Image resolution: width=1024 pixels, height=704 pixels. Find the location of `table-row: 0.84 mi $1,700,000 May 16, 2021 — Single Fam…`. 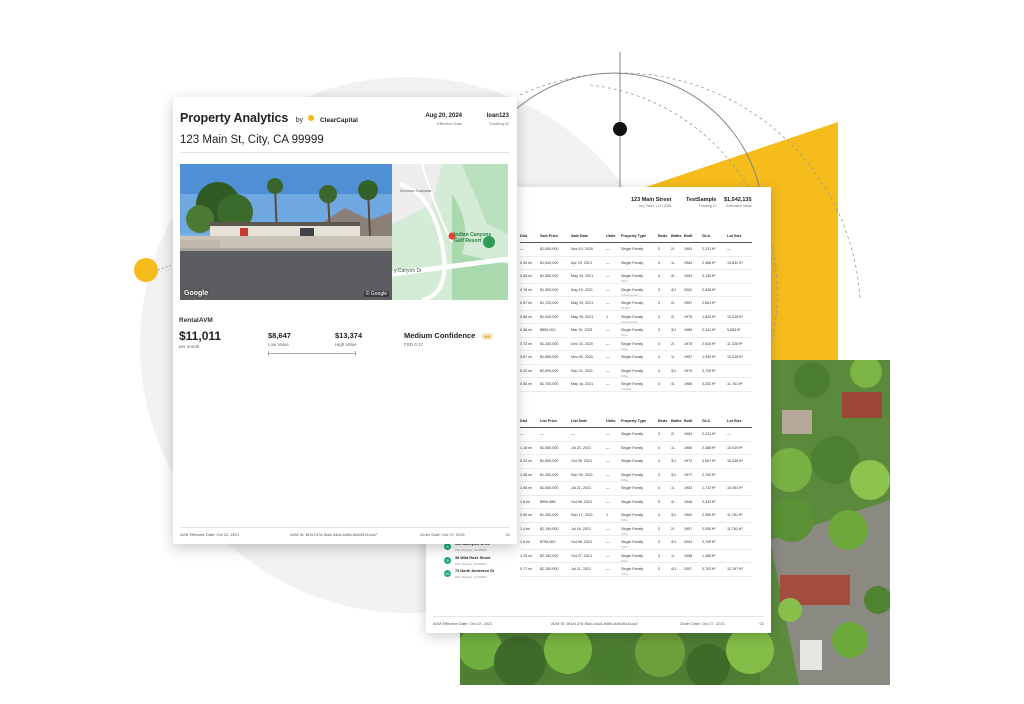

table-row: 0.84 mi $1,700,000 May 16, 2021 — Single Fam… is located at coordinates (636, 385).